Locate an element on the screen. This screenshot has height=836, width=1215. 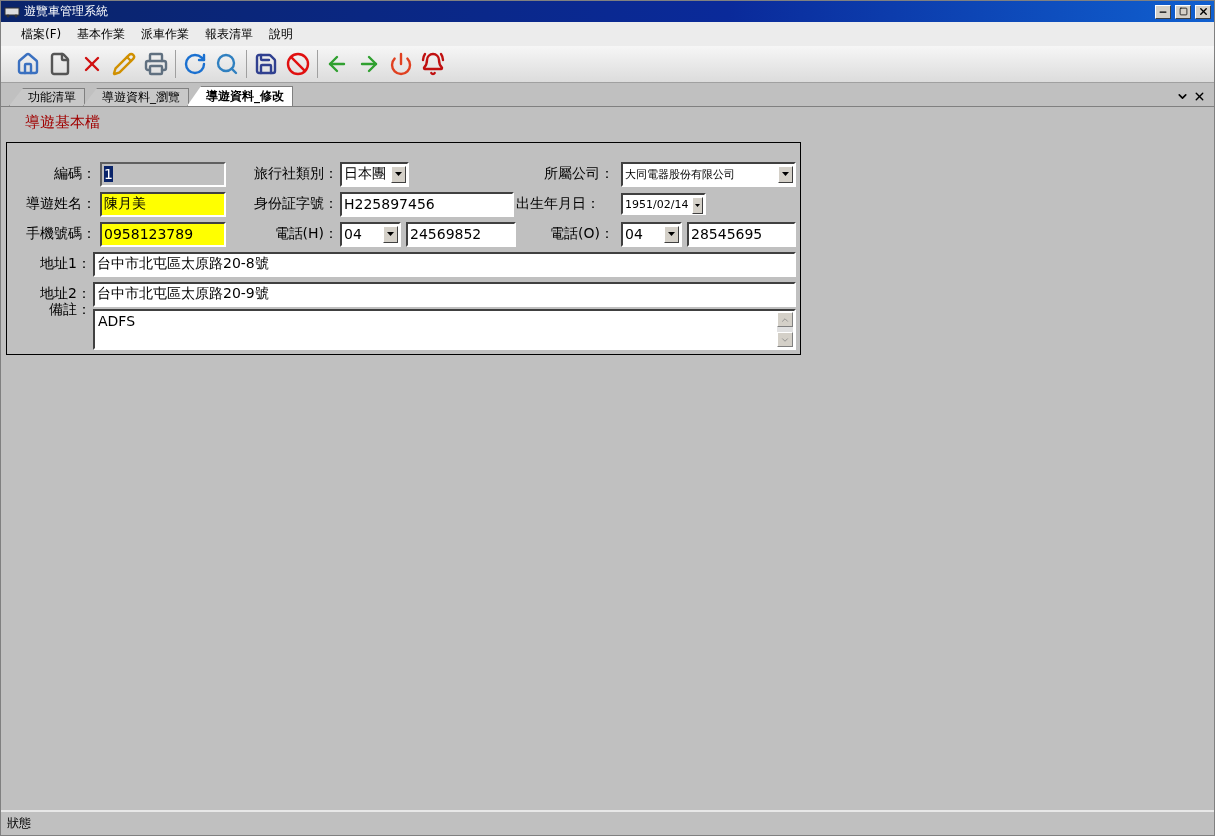
menu-item: 報表清單 is located at coordinates (229, 34).